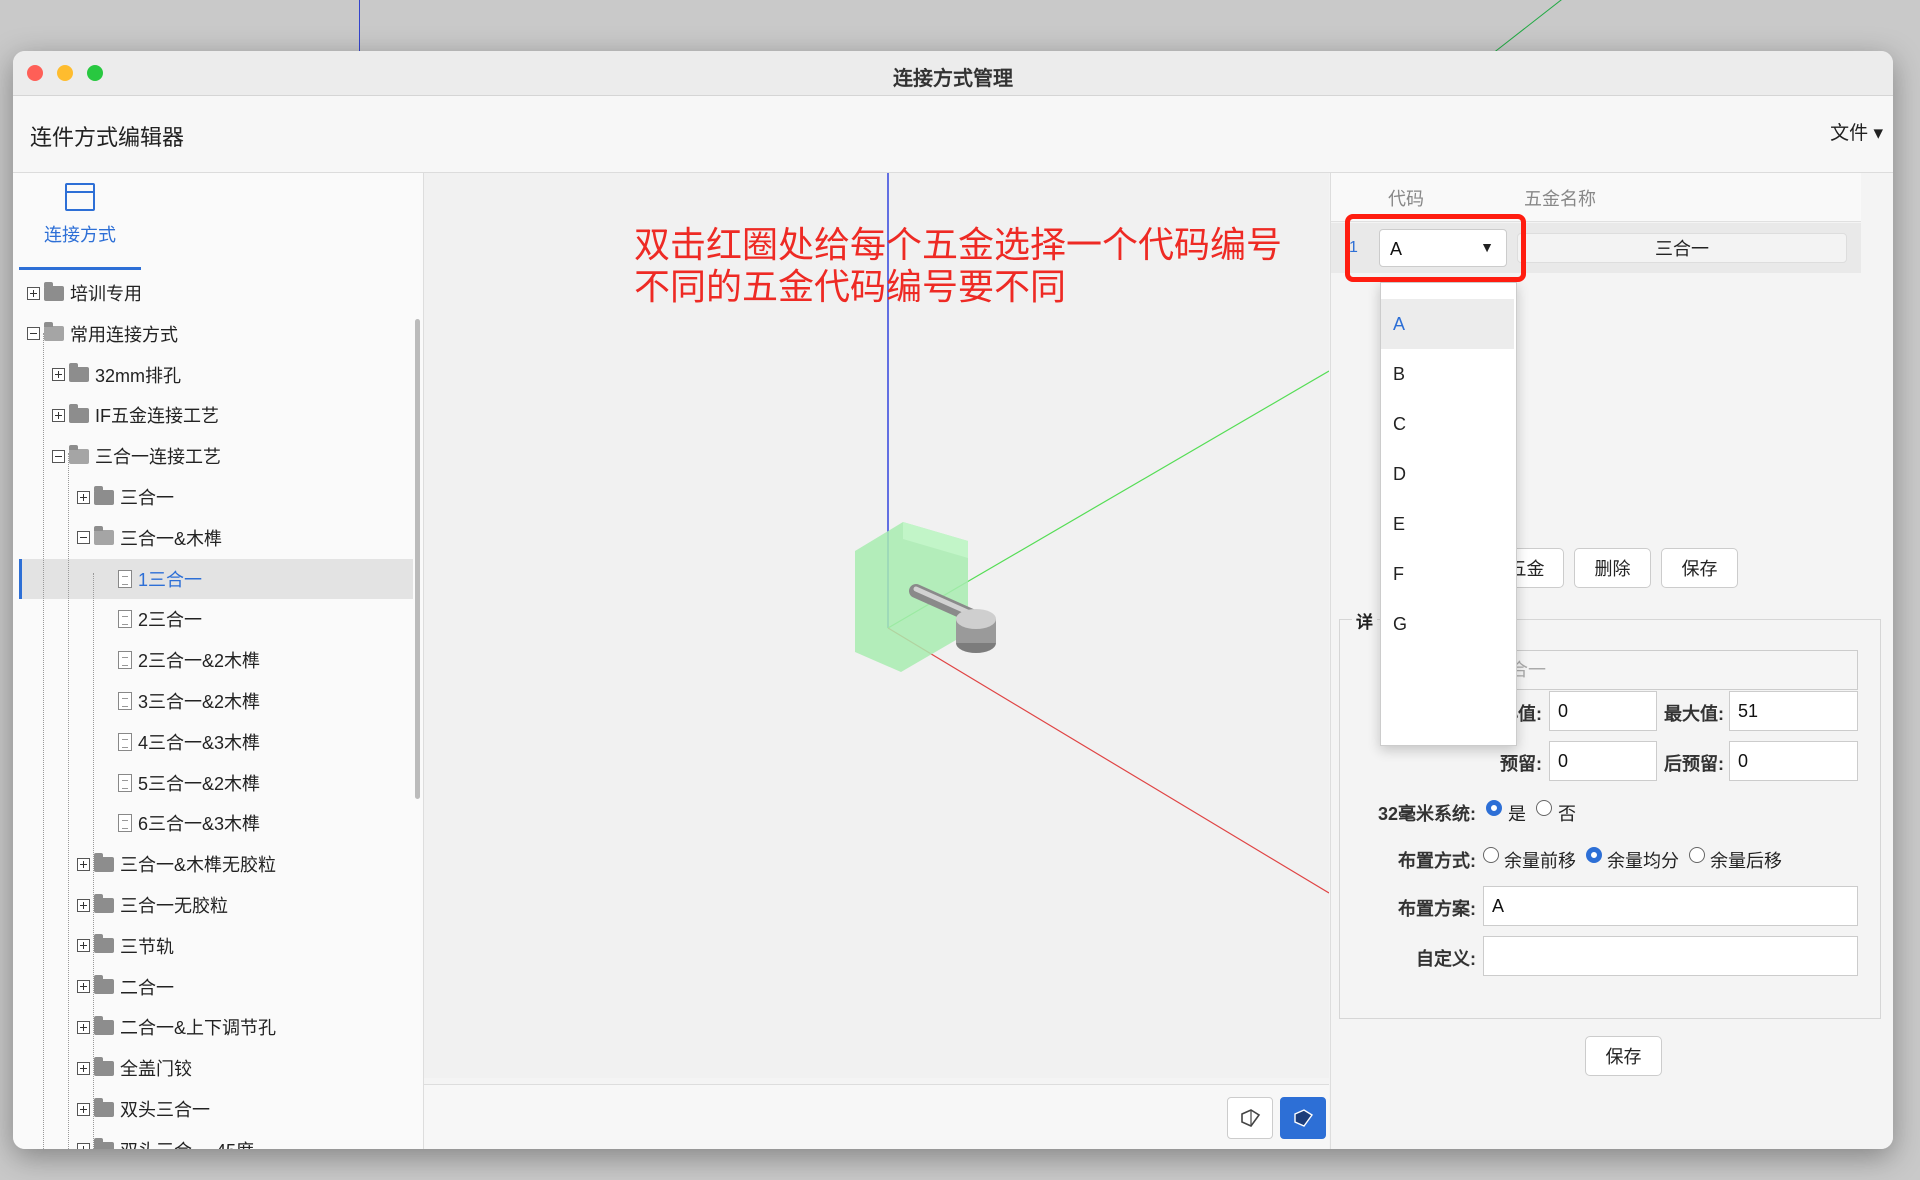  What do you see at coordinates (1494, 808) in the screenshot?
I see `system32-yes-radio` at bounding box center [1494, 808].